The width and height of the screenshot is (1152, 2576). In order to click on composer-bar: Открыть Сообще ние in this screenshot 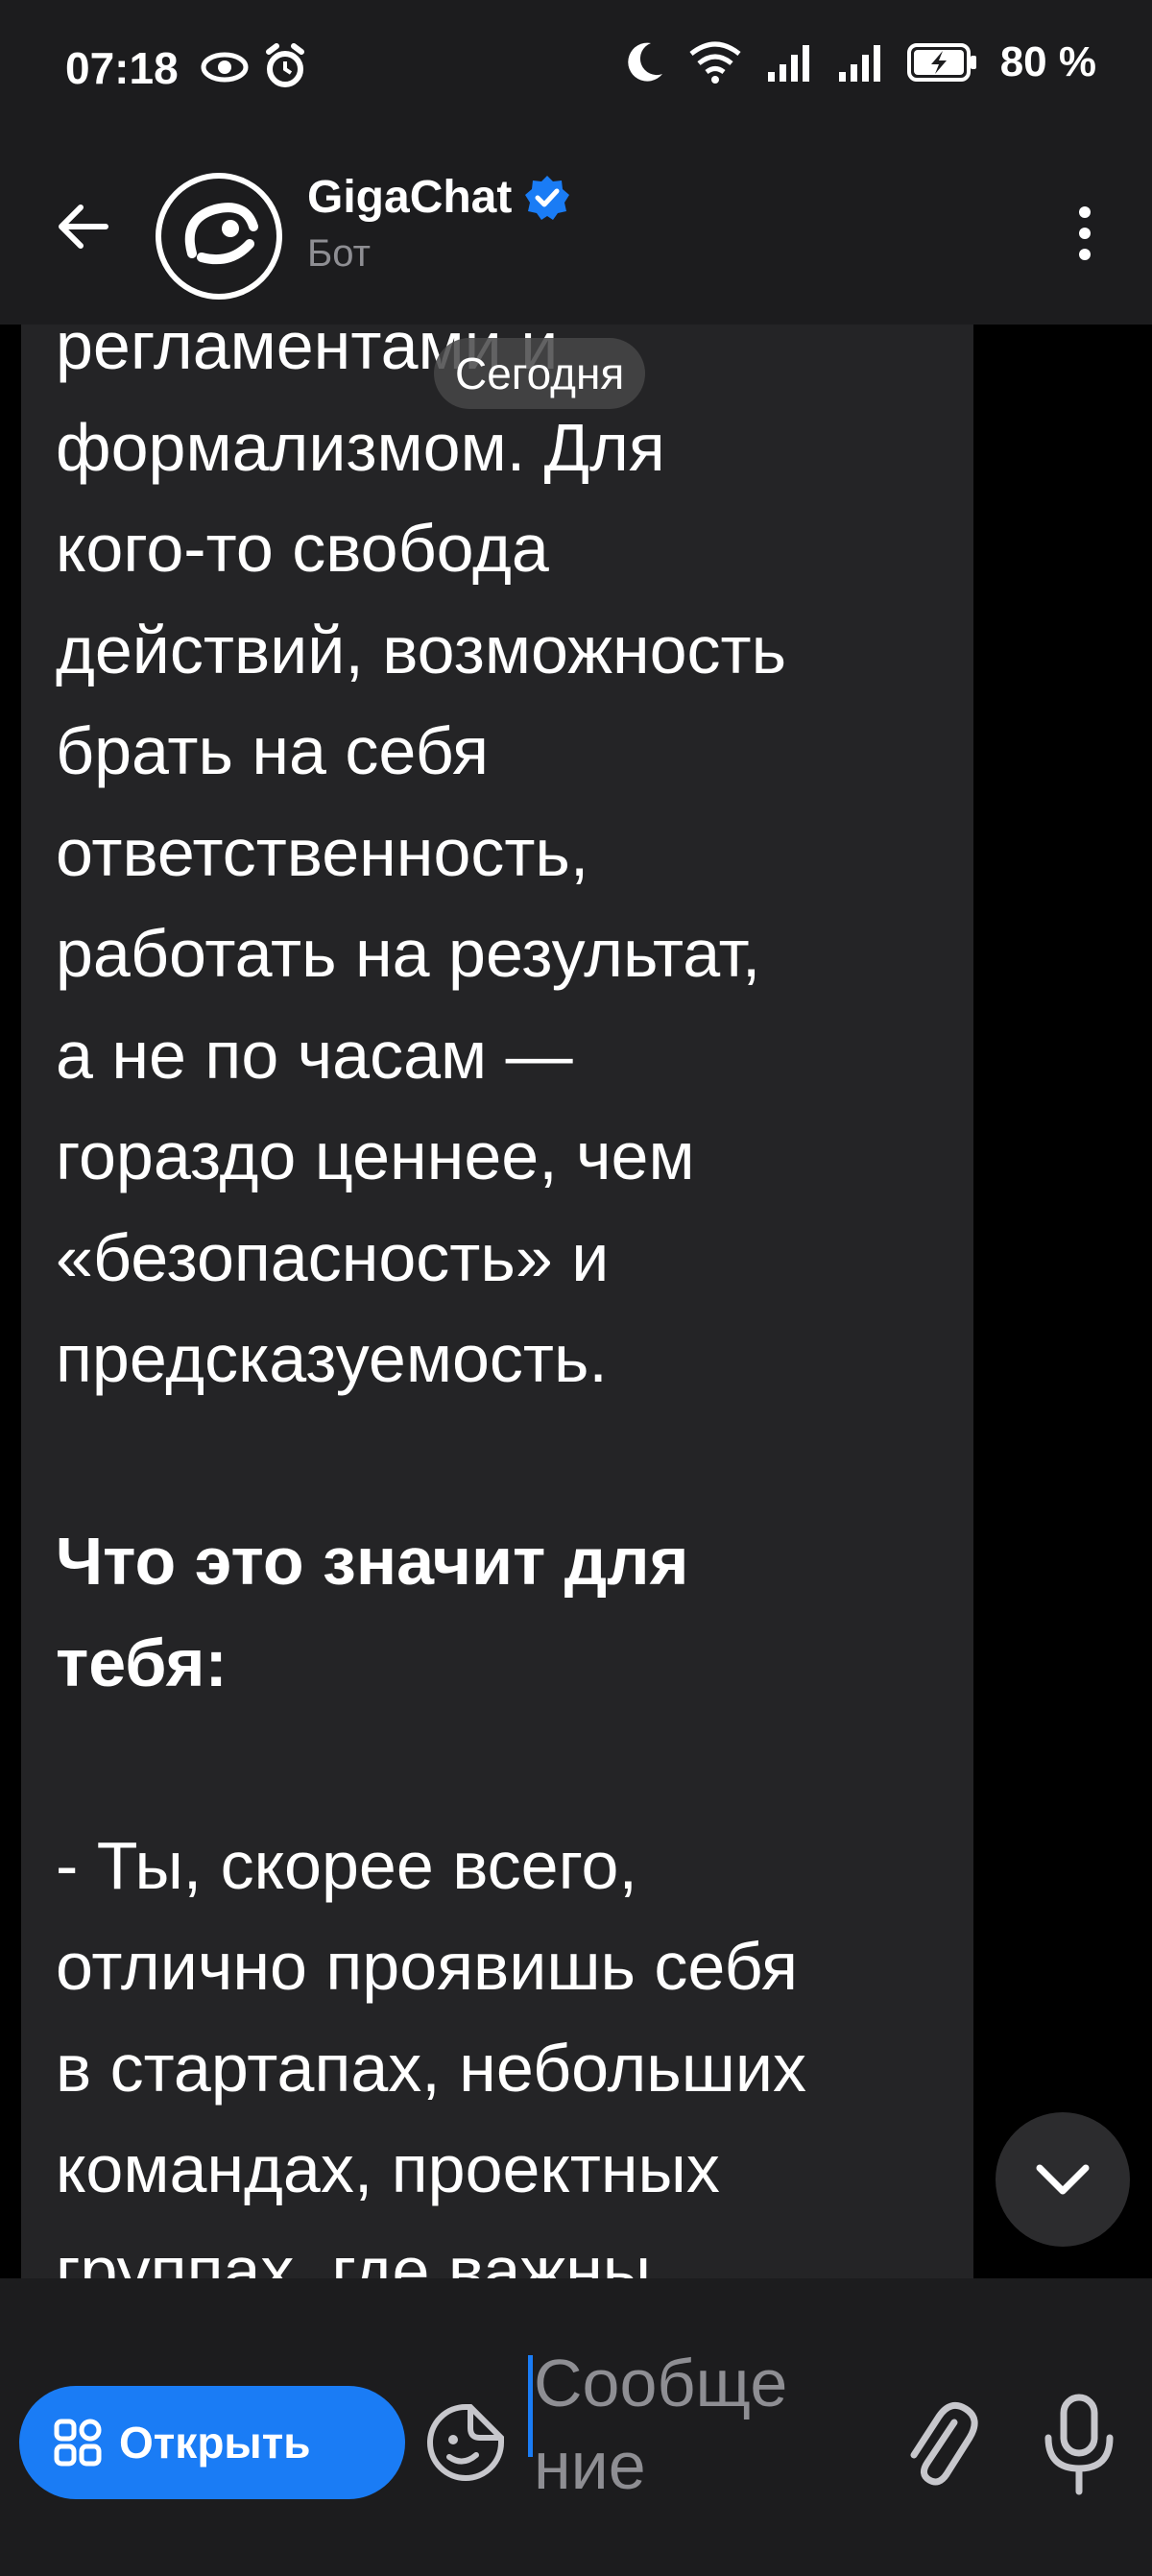, I will do `click(576, 2427)`.